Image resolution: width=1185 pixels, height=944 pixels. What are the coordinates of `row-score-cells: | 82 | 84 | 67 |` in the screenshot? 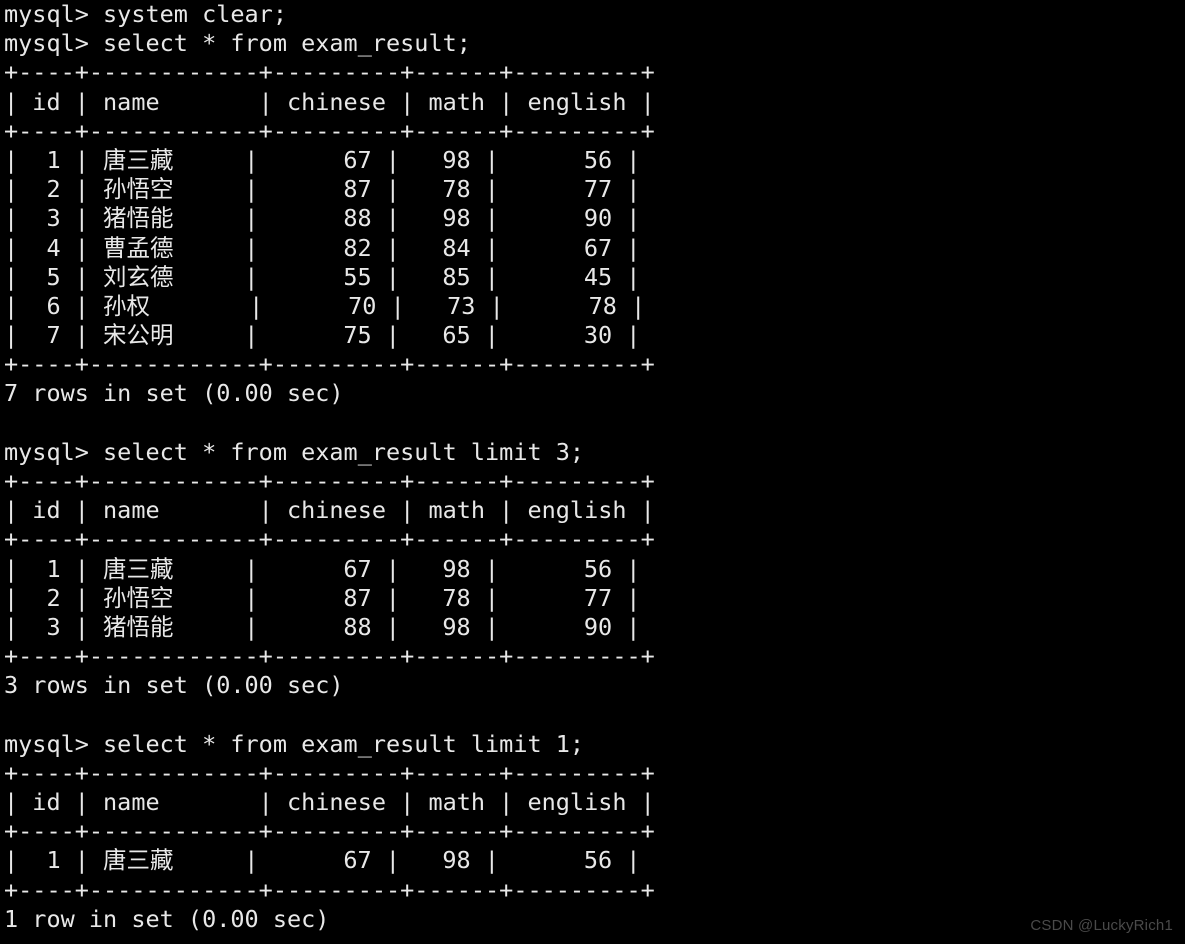 It's located at (407, 247).